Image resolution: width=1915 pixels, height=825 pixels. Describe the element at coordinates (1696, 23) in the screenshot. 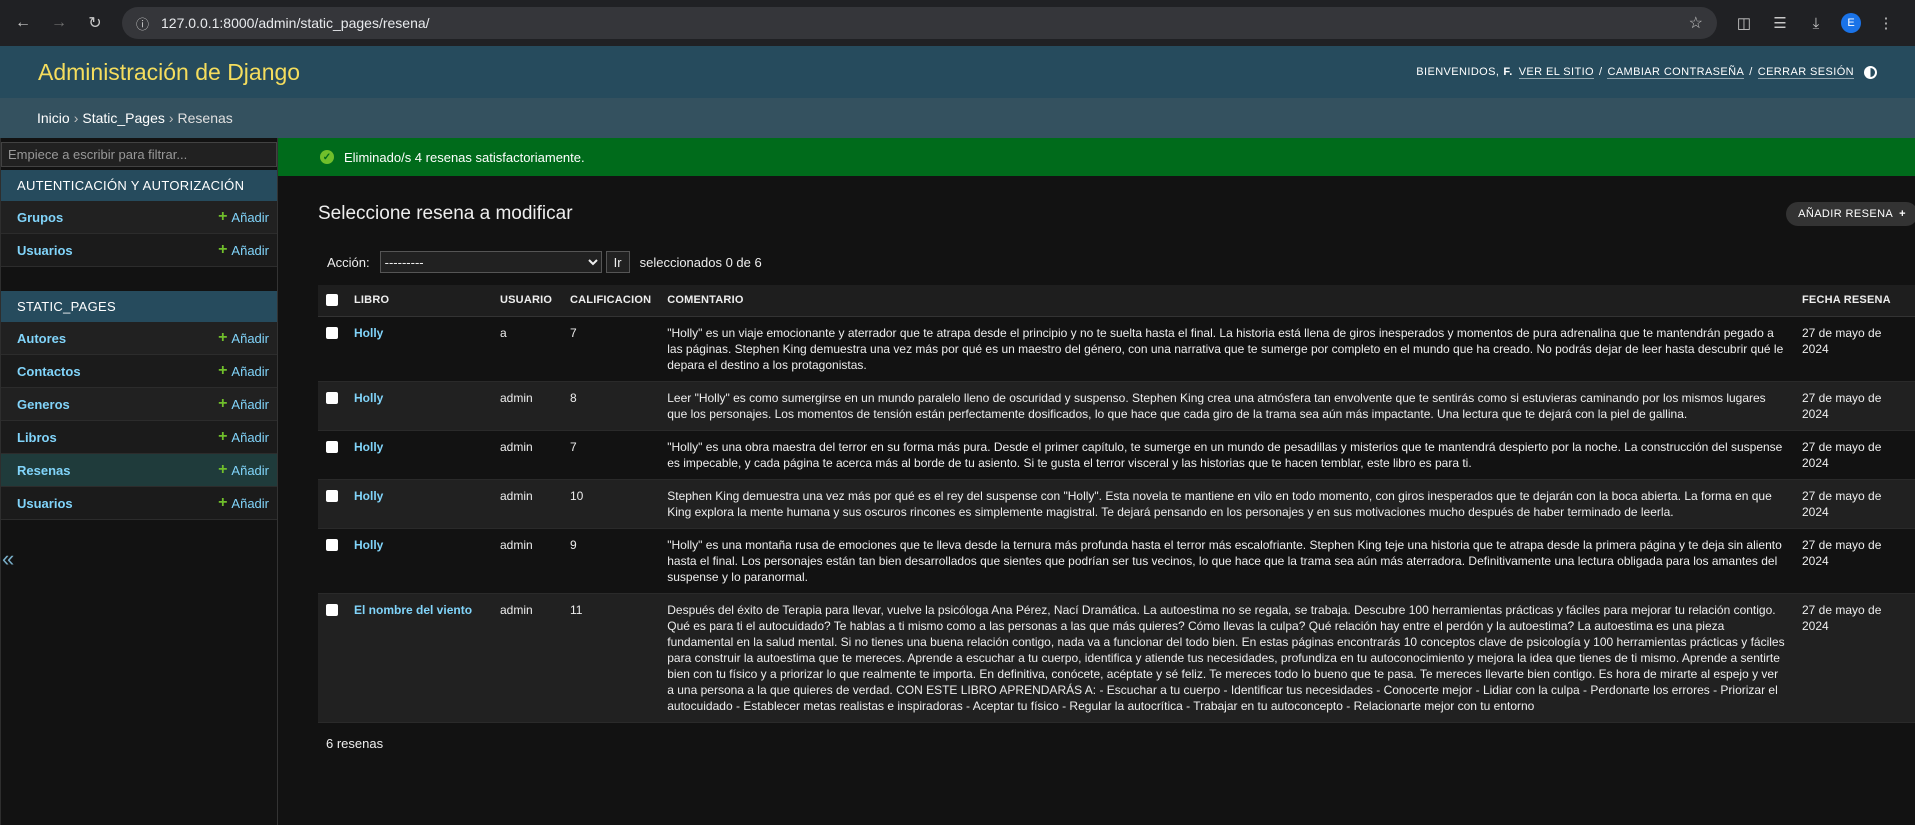

I see `bookmark-star-icon: ☆` at that location.